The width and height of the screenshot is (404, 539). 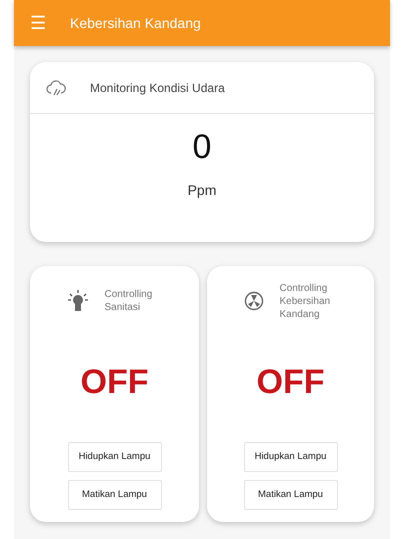 What do you see at coordinates (202, 147) in the screenshot?
I see `ppm-value: 0` at bounding box center [202, 147].